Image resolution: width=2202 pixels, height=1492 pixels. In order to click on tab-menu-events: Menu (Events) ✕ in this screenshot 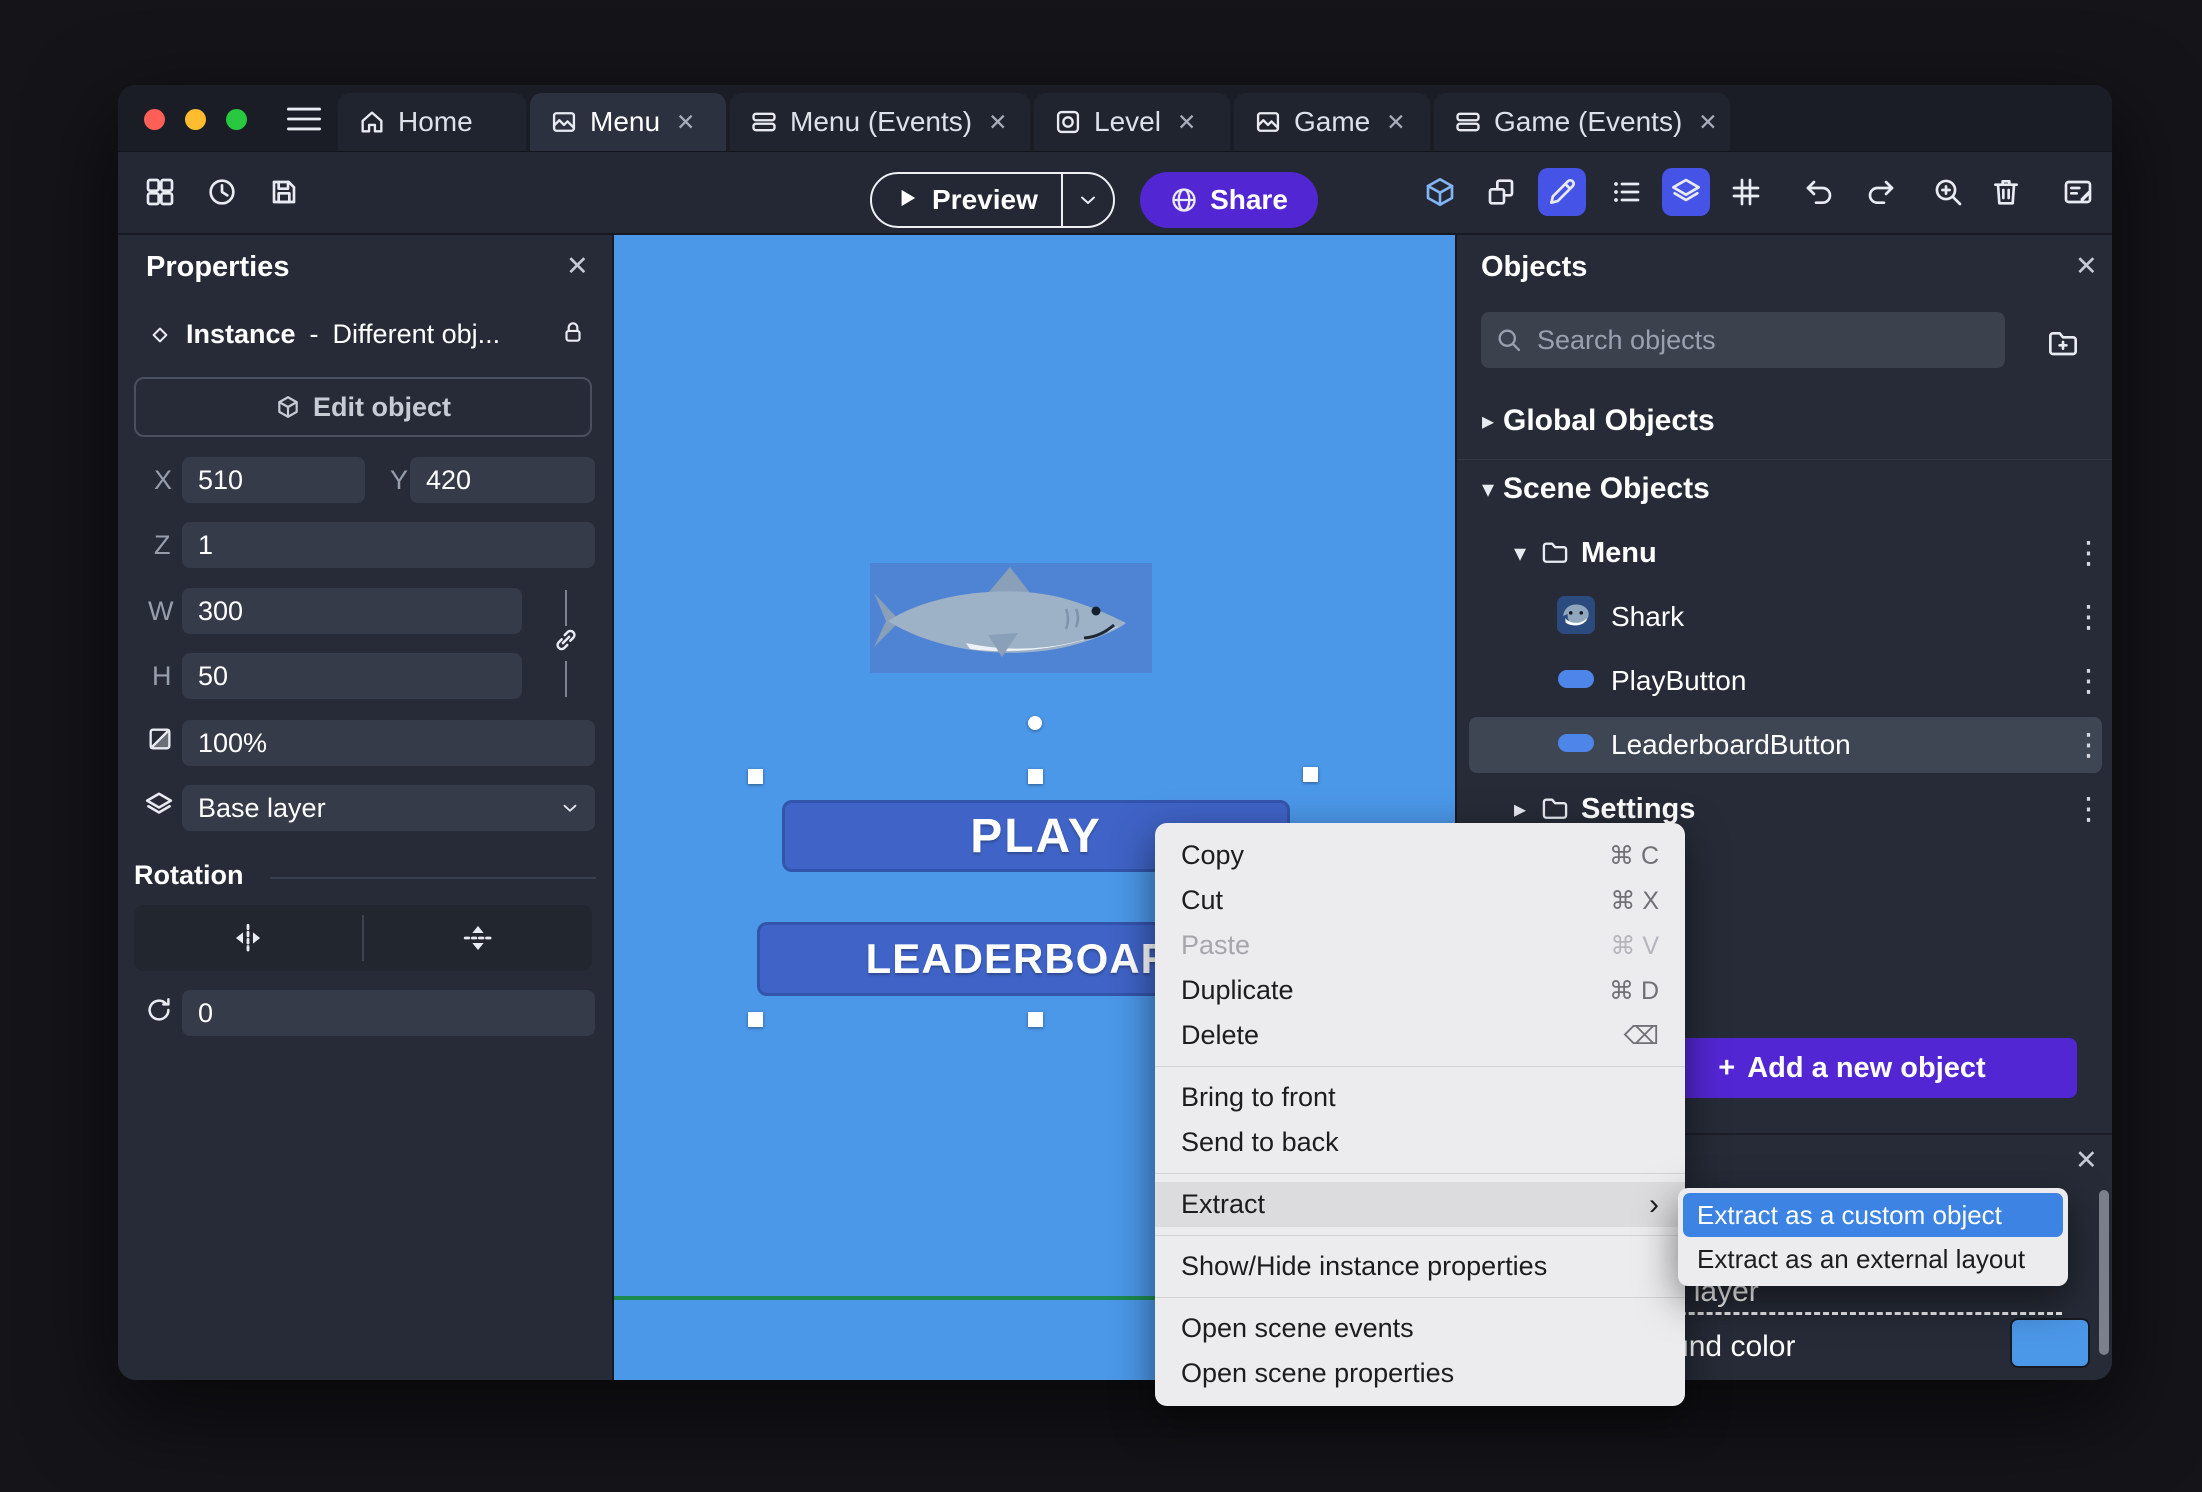, I will do `click(880, 122)`.